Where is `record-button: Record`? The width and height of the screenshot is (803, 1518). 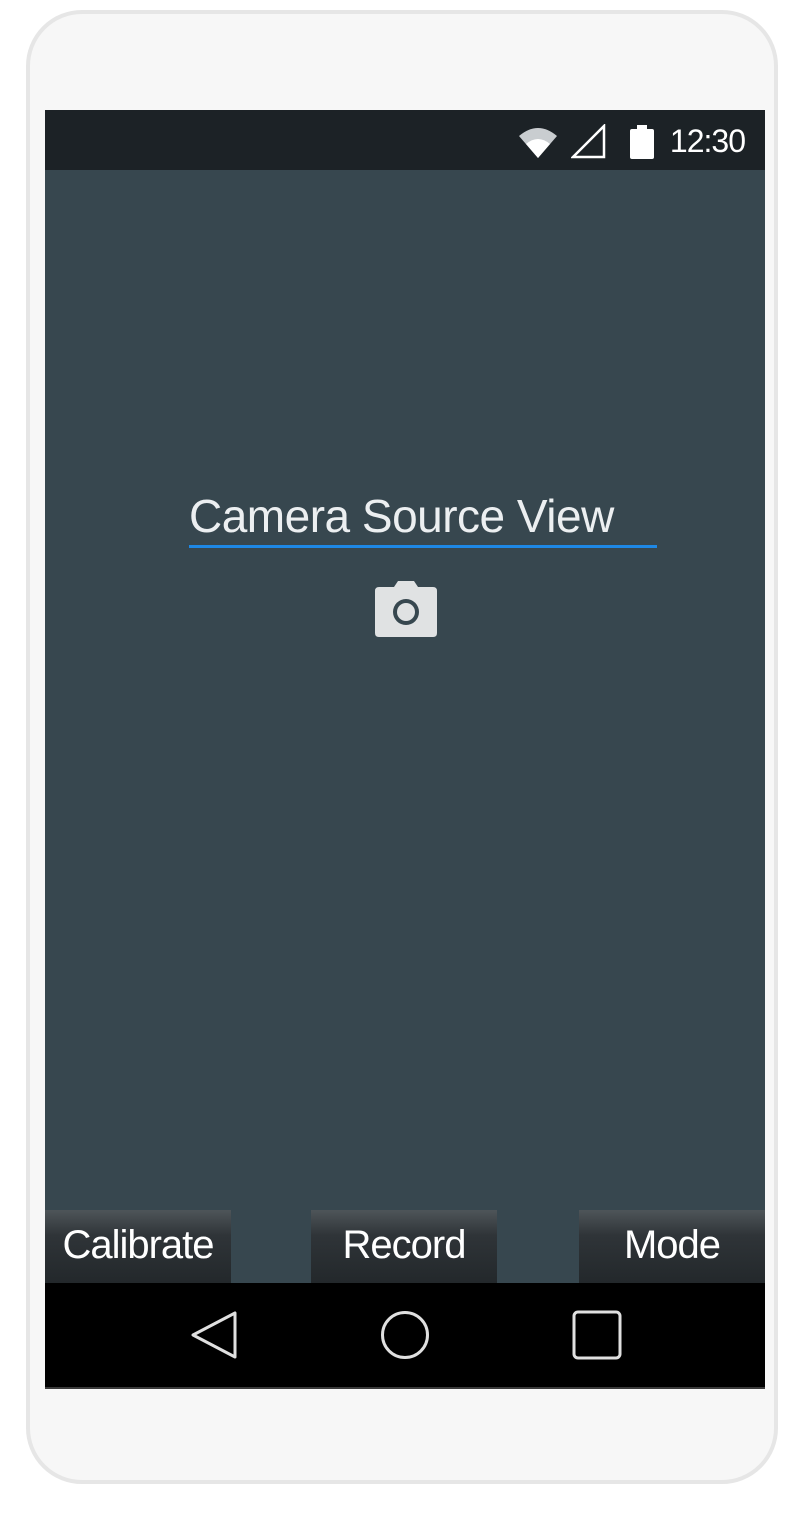 record-button: Record is located at coordinates (404, 1246).